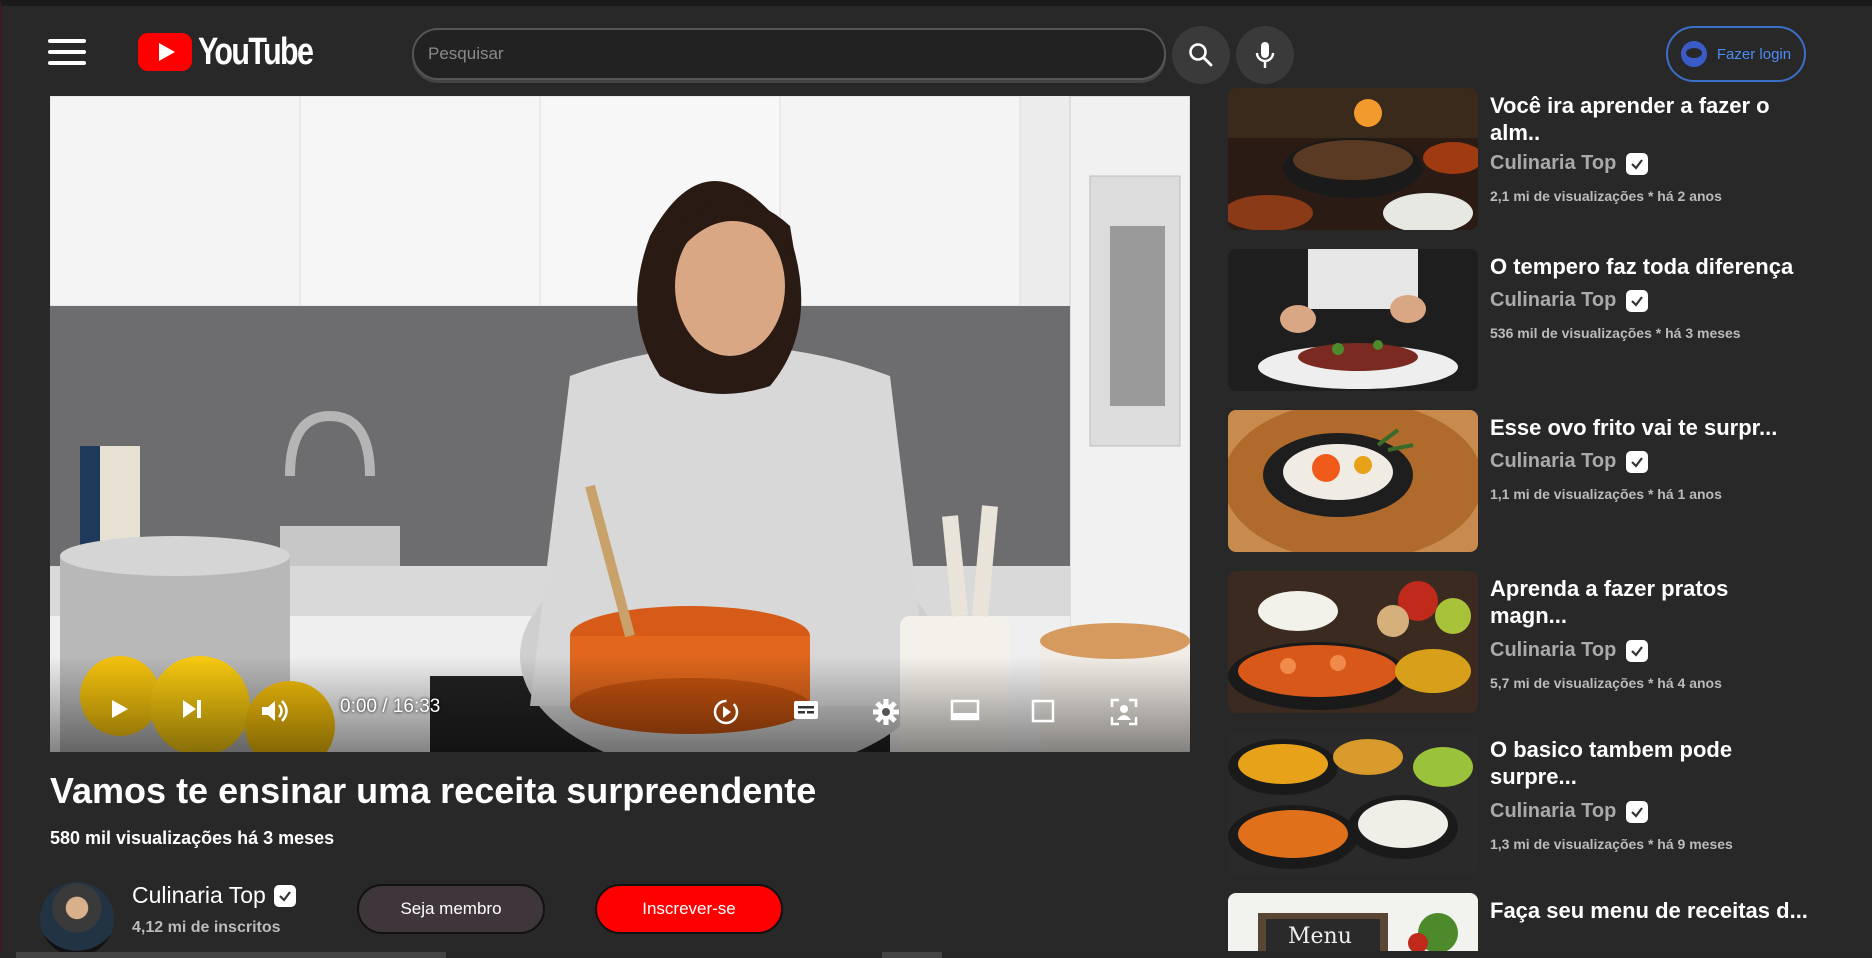 The image size is (1872, 958). I want to click on recommendation-meta: 536 mil de visualizações * há 3 meses, so click(1615, 333).